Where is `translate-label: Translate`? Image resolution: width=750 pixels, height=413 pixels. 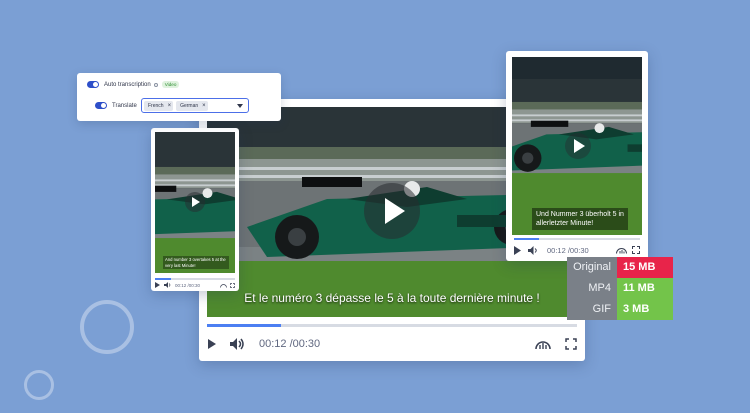
translate-label: Translate is located at coordinates (124, 105).